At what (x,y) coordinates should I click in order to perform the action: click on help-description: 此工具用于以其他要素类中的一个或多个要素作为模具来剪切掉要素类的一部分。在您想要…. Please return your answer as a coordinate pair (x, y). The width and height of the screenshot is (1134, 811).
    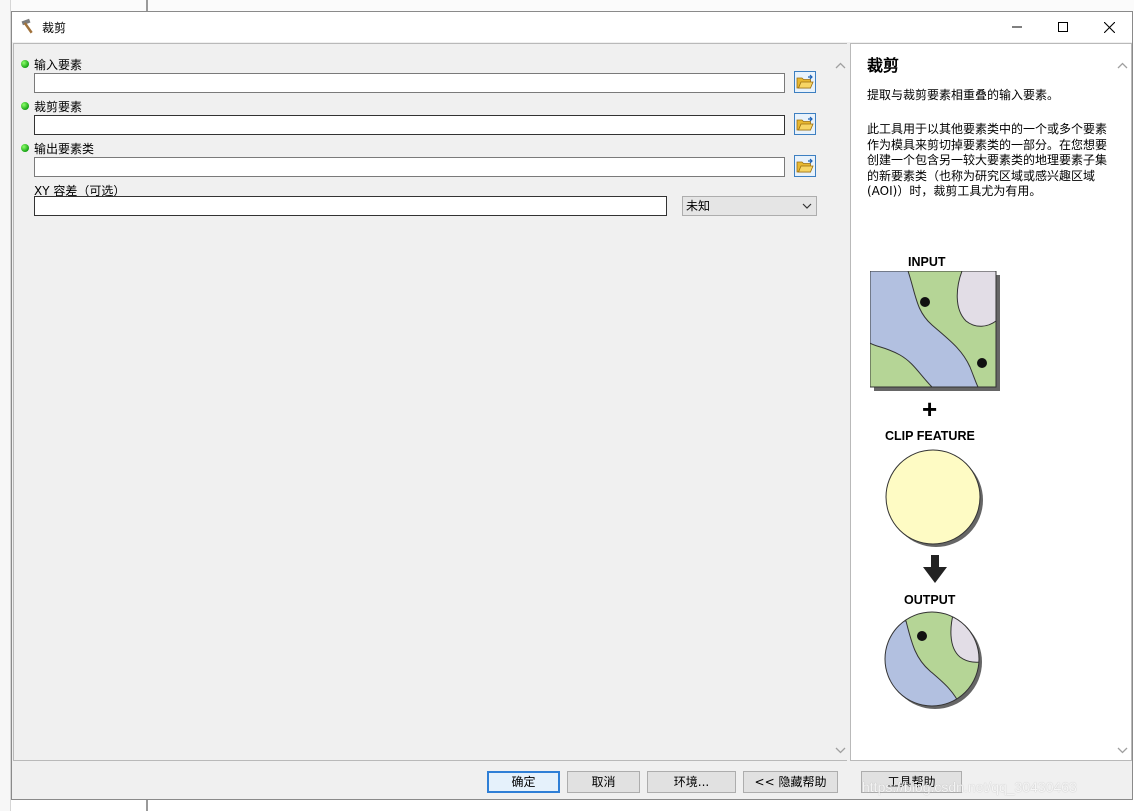
    Looking at the image, I should click on (987, 160).